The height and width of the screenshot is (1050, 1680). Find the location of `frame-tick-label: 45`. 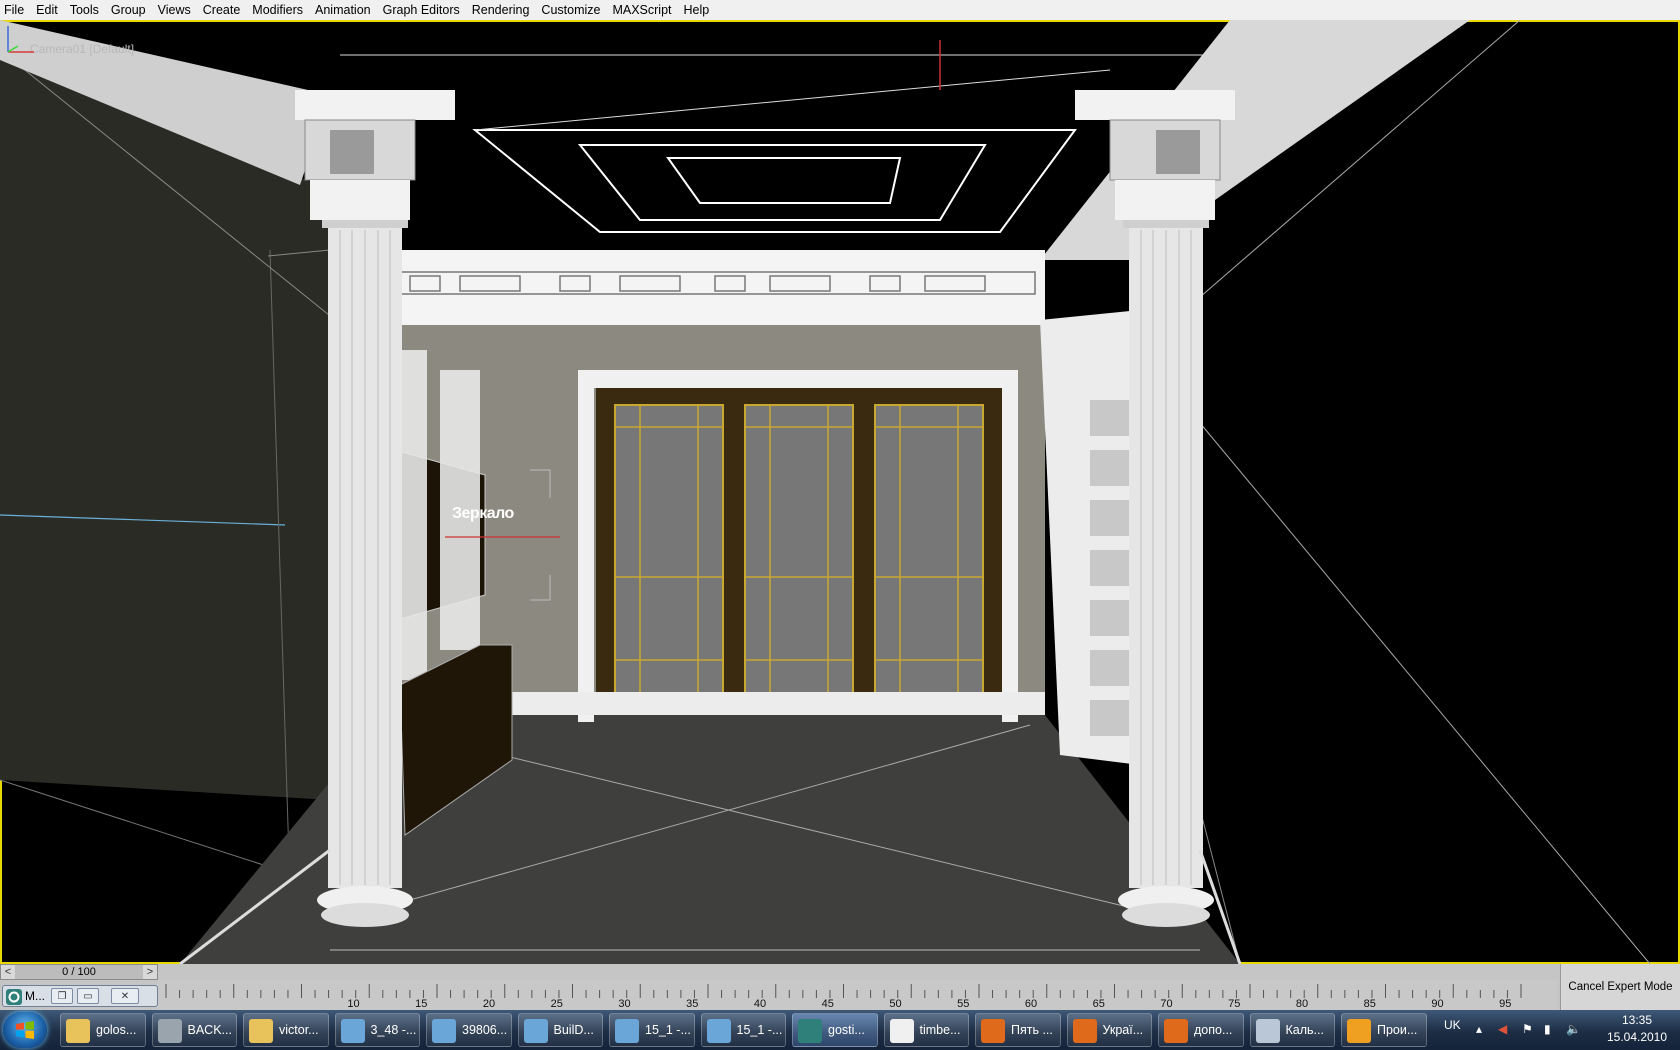

frame-tick-label: 45 is located at coordinates (827, 1004).